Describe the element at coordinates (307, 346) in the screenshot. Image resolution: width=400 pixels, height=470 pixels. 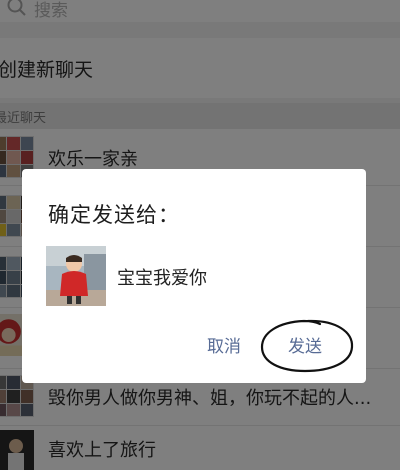
I see `annotation-circle` at that location.